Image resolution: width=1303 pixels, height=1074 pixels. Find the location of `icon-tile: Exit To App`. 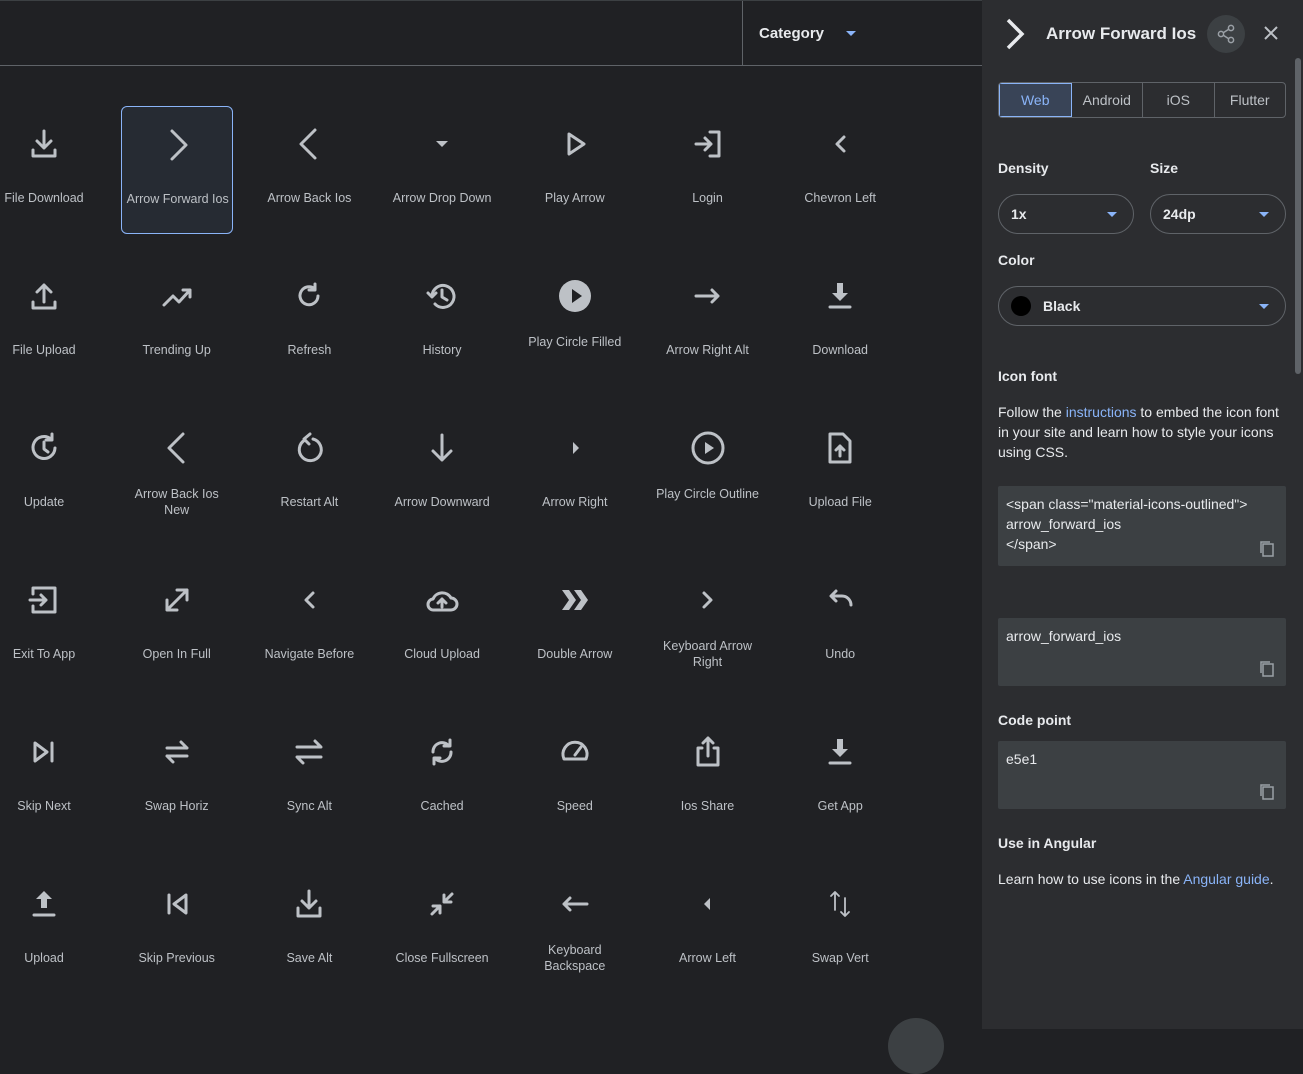

icon-tile: Exit To App is located at coordinates (50, 626).